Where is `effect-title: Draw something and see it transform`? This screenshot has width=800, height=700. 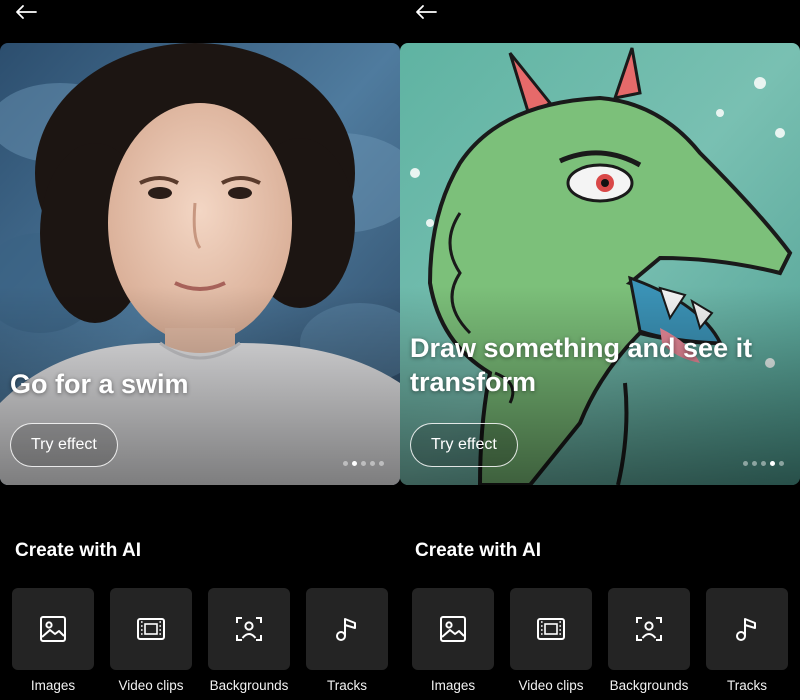 effect-title: Draw something and see it transform is located at coordinates (581, 365).